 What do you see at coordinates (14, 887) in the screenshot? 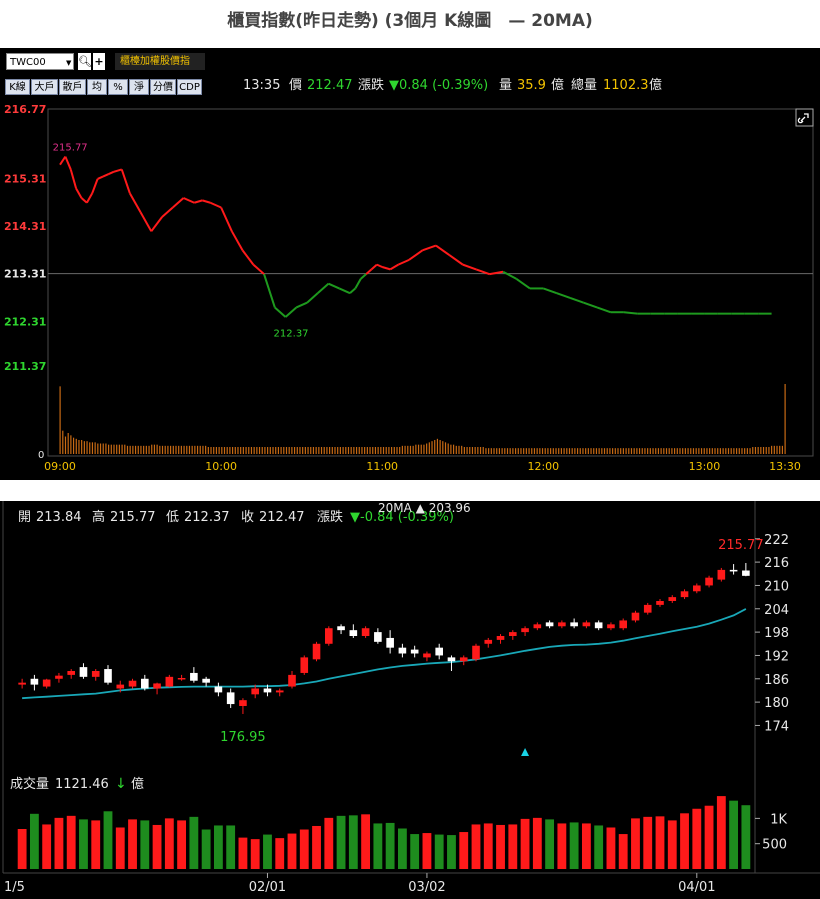
I see `kline-x-tick-label: 1/5` at bounding box center [14, 887].